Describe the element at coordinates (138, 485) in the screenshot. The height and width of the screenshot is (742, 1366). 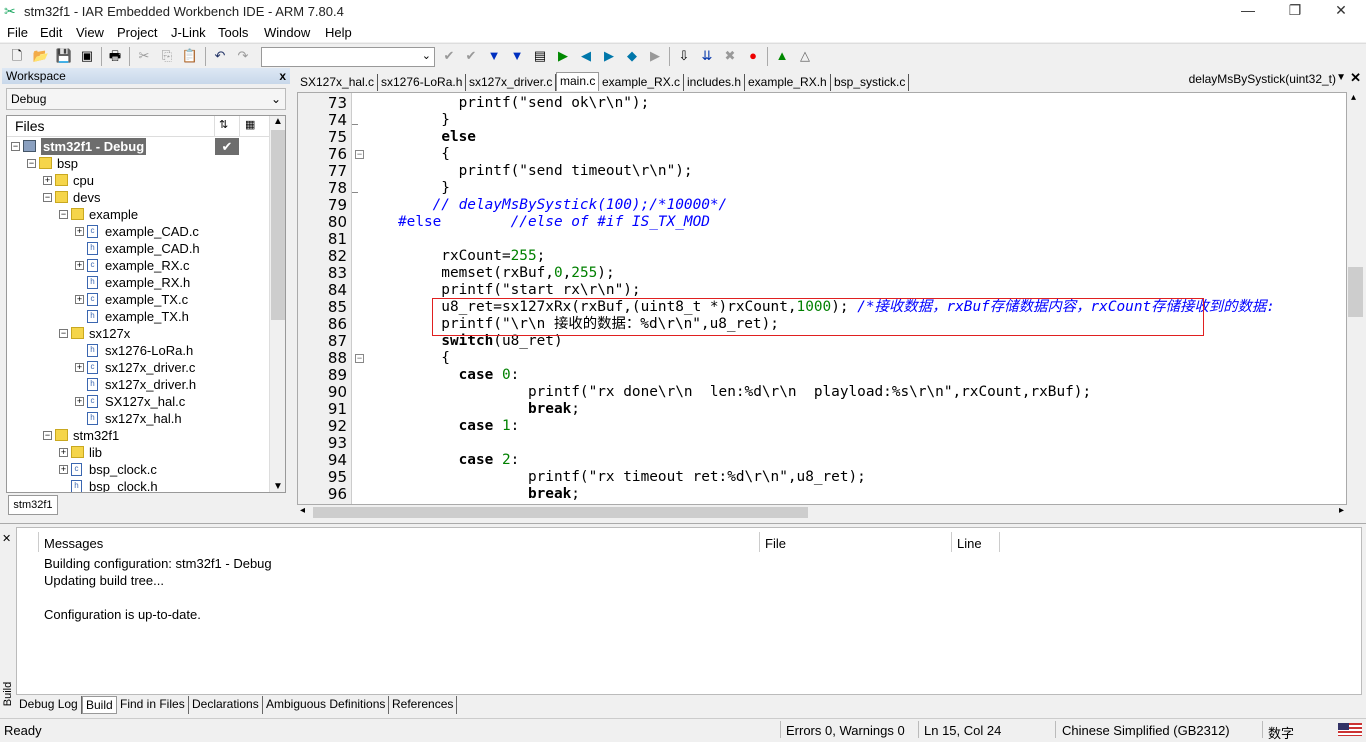
I see `tree-item: h bsp_clock.h` at that location.